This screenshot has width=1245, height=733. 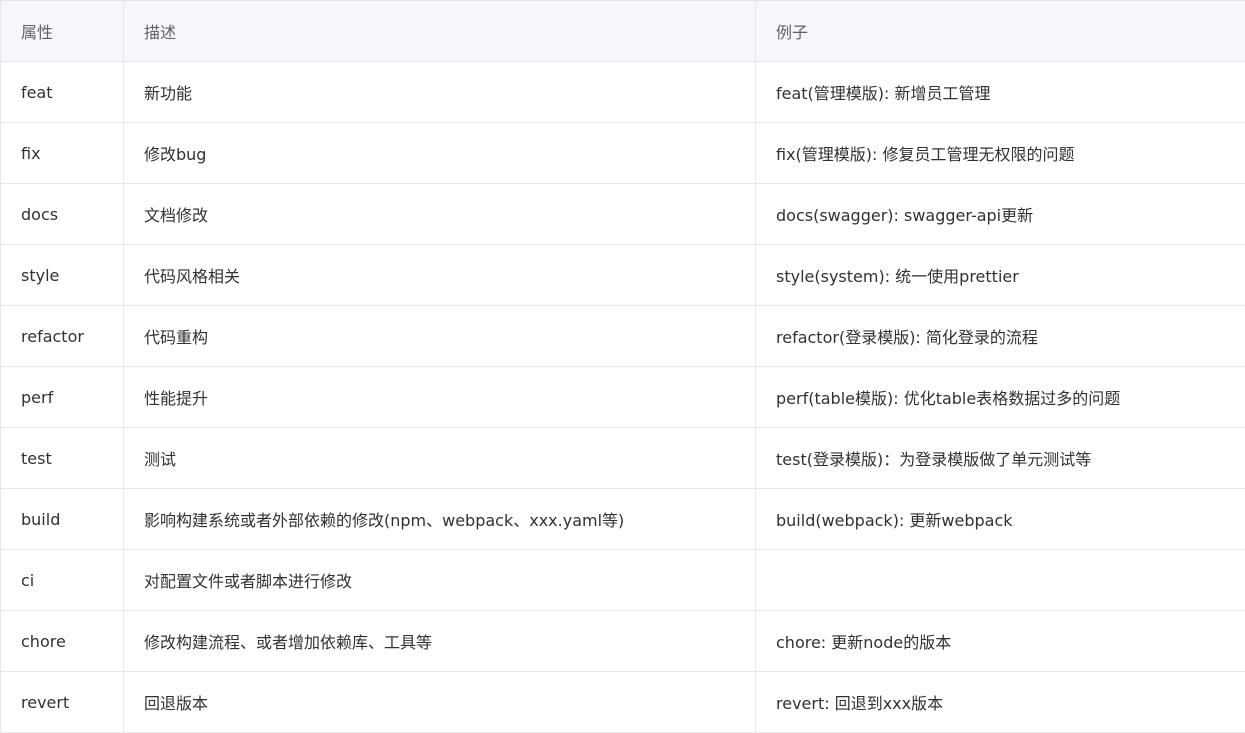 What do you see at coordinates (1000, 458) in the screenshot?
I see `example-cell: test(登录模版)：为登录模版做了单元测试等` at bounding box center [1000, 458].